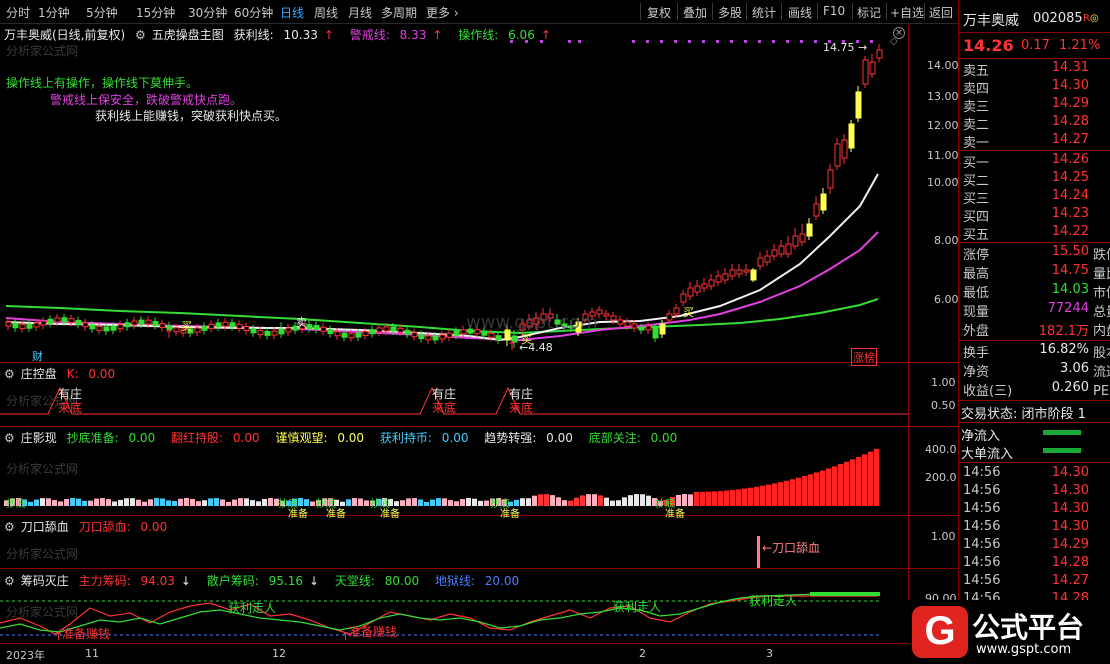 The image size is (1110, 664). Describe the element at coordinates (976, 331) in the screenshot. I see `stat-row-label: 外盘` at that location.